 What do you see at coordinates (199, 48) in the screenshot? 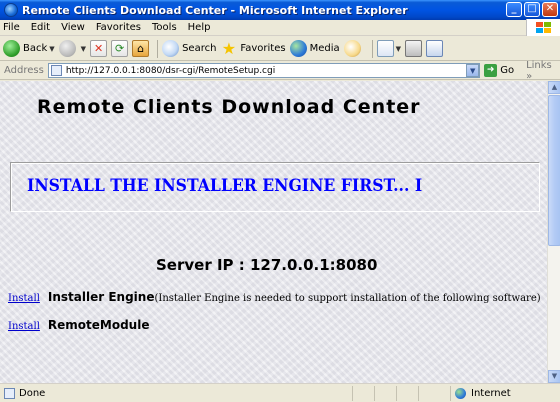
I see `search-label: Search` at bounding box center [199, 48].